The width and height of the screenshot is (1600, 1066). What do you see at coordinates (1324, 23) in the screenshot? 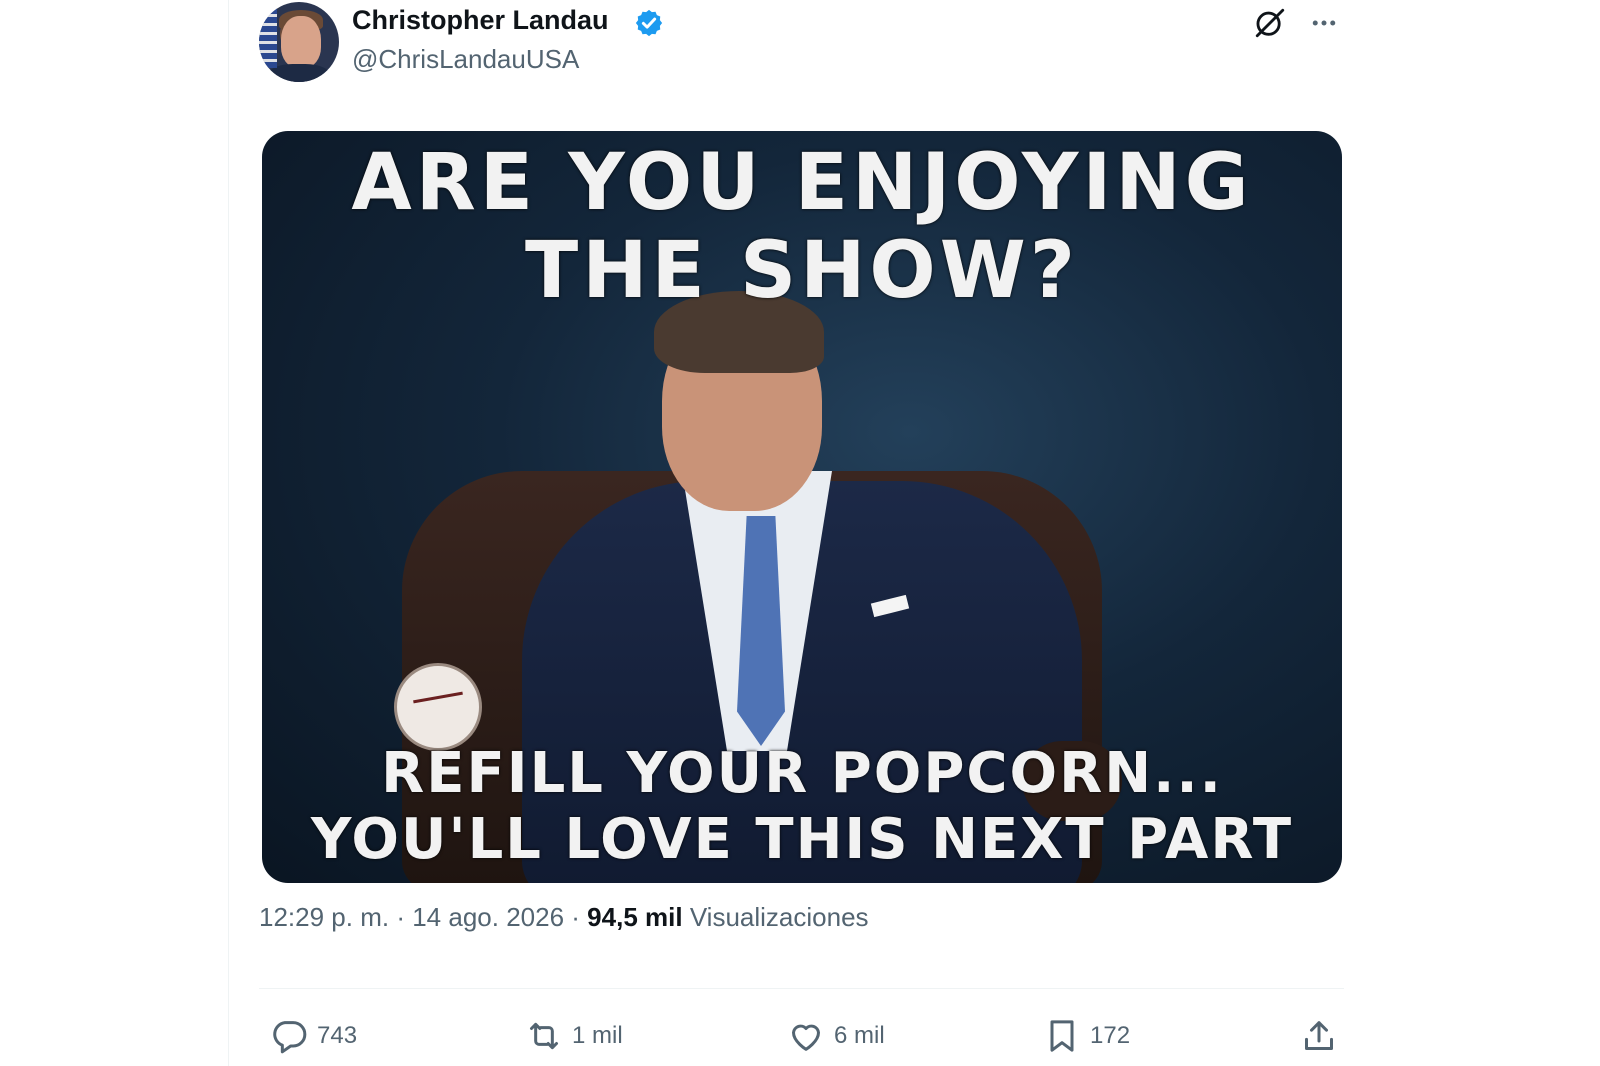
I see `more-icon` at bounding box center [1324, 23].